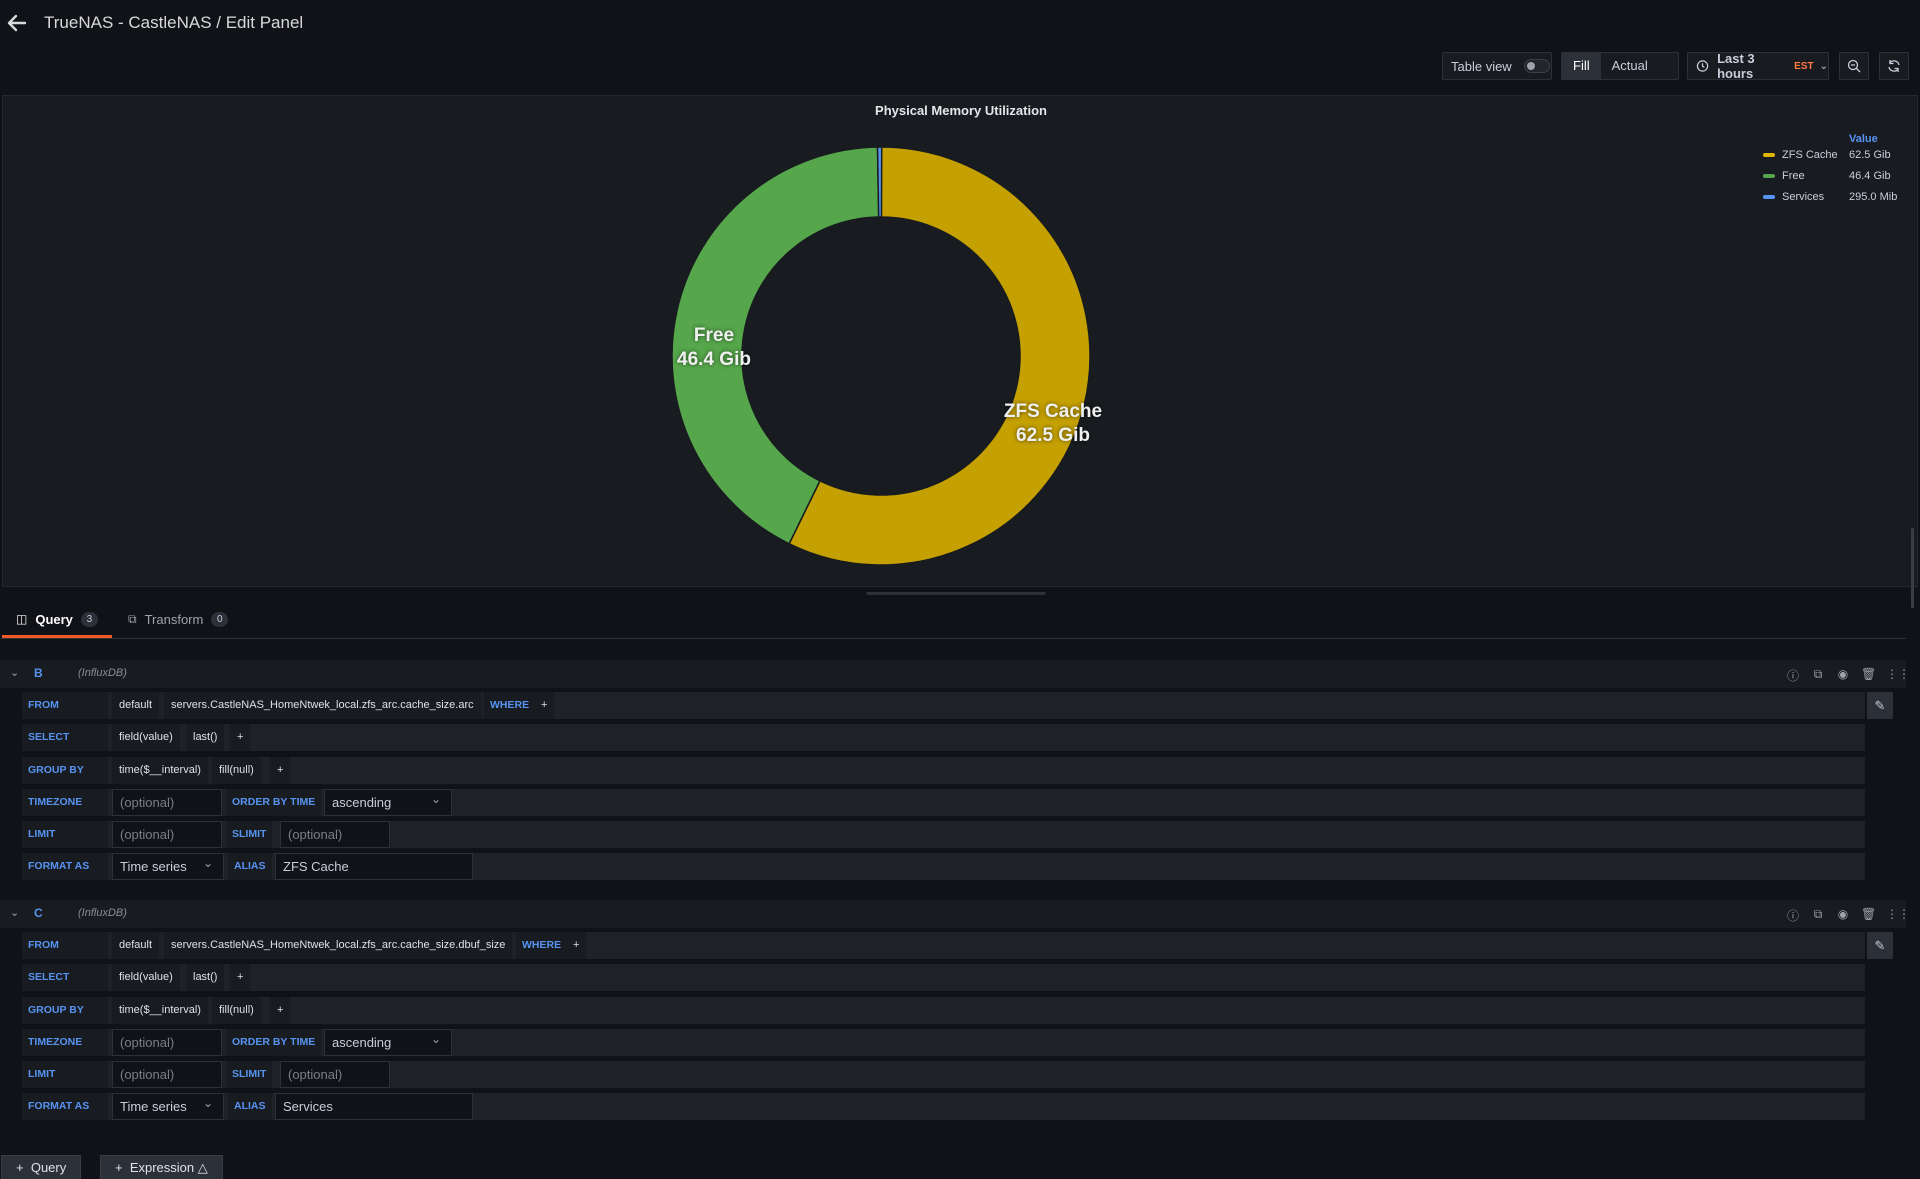  I want to click on zoom-out-icon, so click(1854, 66).